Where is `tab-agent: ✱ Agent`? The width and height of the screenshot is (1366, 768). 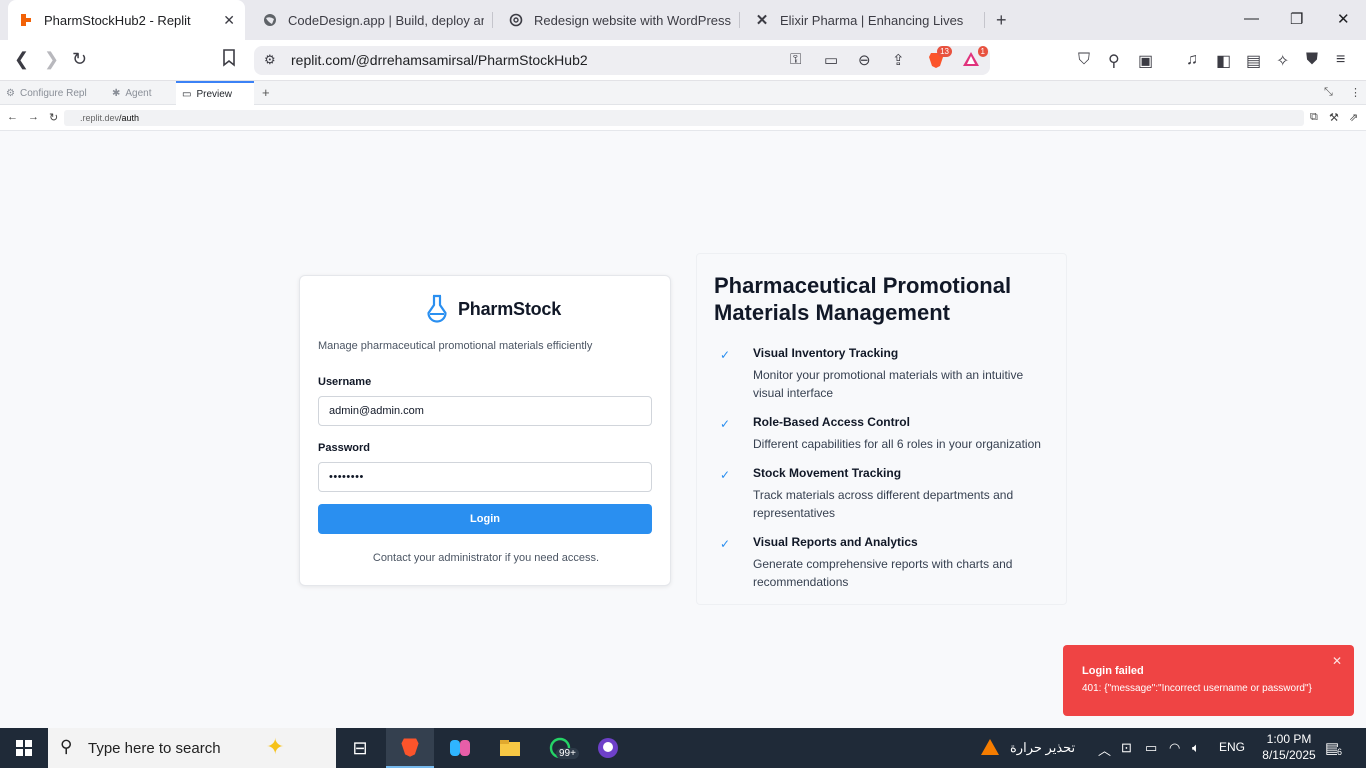 tab-agent: ✱ Agent is located at coordinates (140, 93).